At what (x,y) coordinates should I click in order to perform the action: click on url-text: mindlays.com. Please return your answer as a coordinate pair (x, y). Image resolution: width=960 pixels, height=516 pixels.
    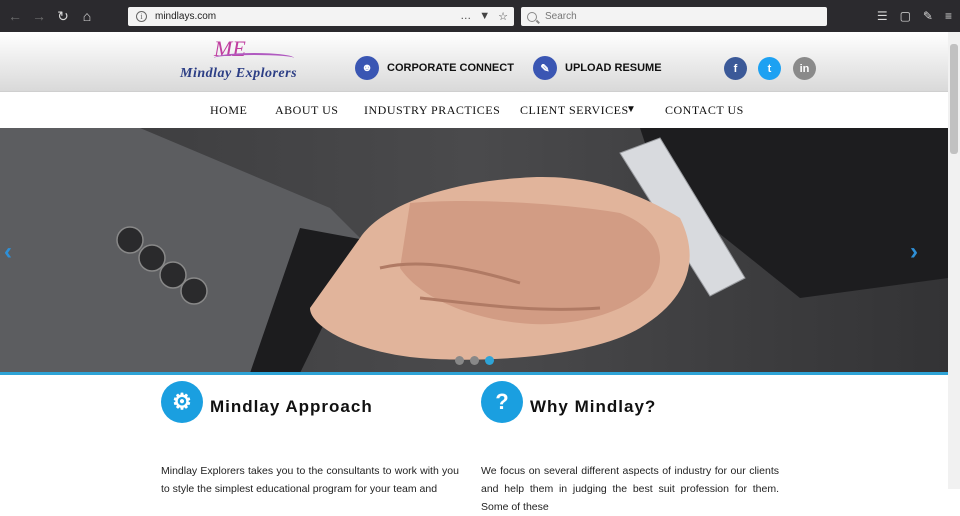
    Looking at the image, I should click on (186, 16).